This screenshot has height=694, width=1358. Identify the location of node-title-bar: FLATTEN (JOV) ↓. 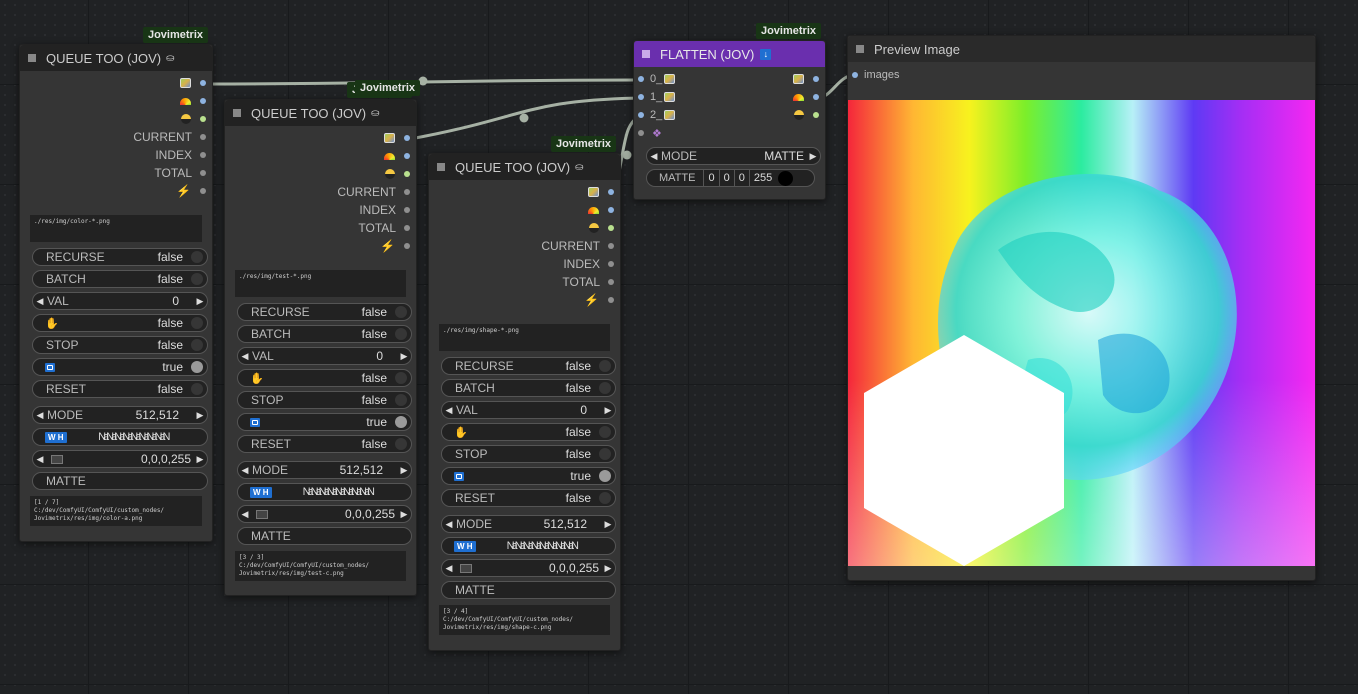
(729, 54).